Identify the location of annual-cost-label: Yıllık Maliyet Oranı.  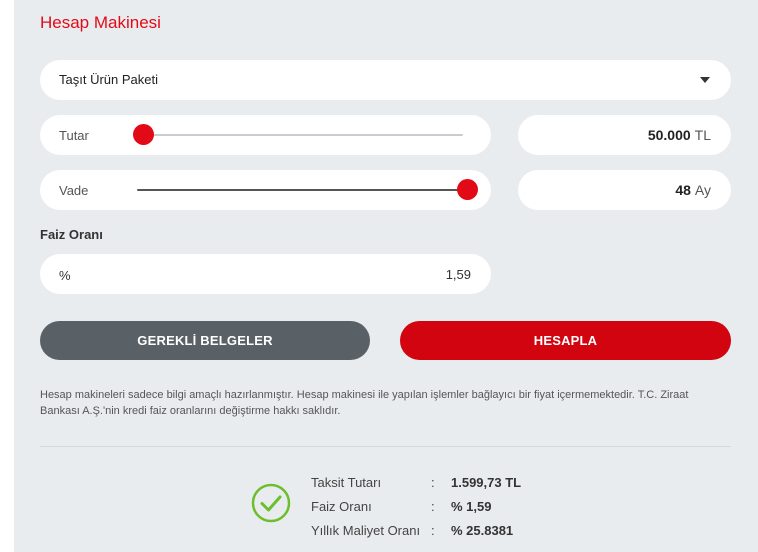
(366, 530).